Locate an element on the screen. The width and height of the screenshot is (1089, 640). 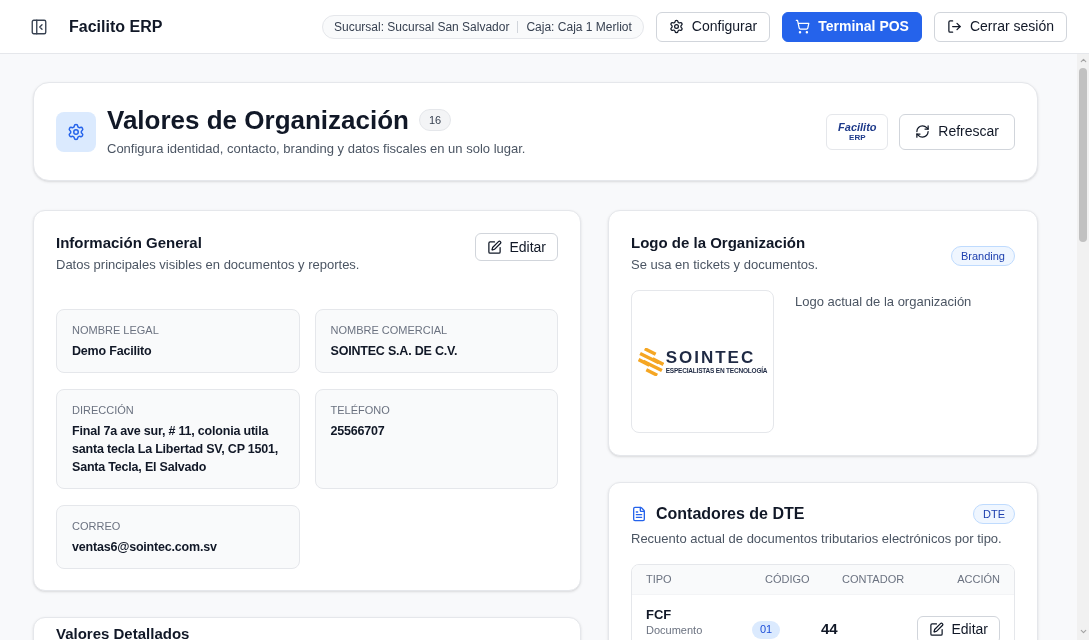
context-label: Caja: Caja 1 Merliot is located at coordinates (579, 27).